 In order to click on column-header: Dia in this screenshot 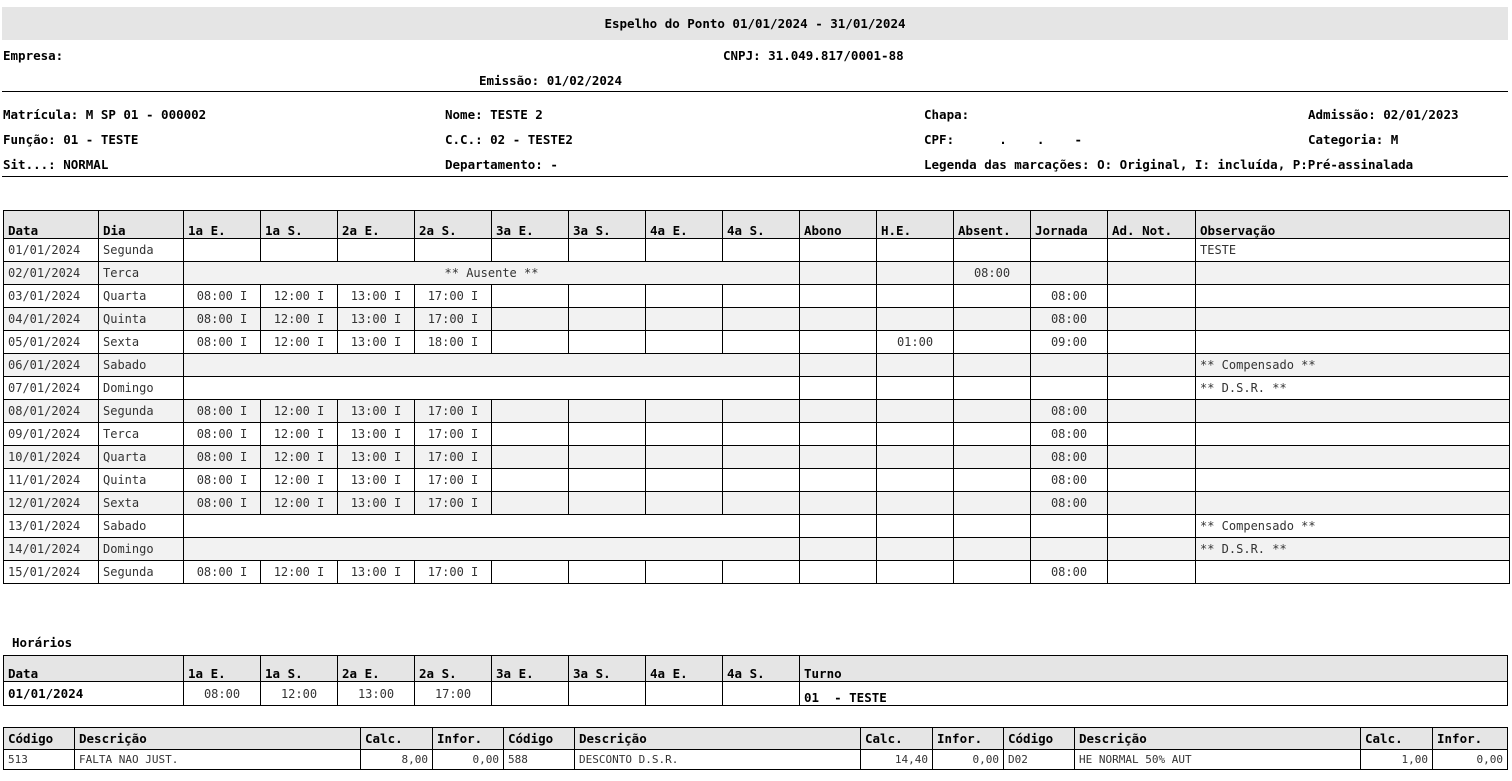, I will do `click(141, 224)`.